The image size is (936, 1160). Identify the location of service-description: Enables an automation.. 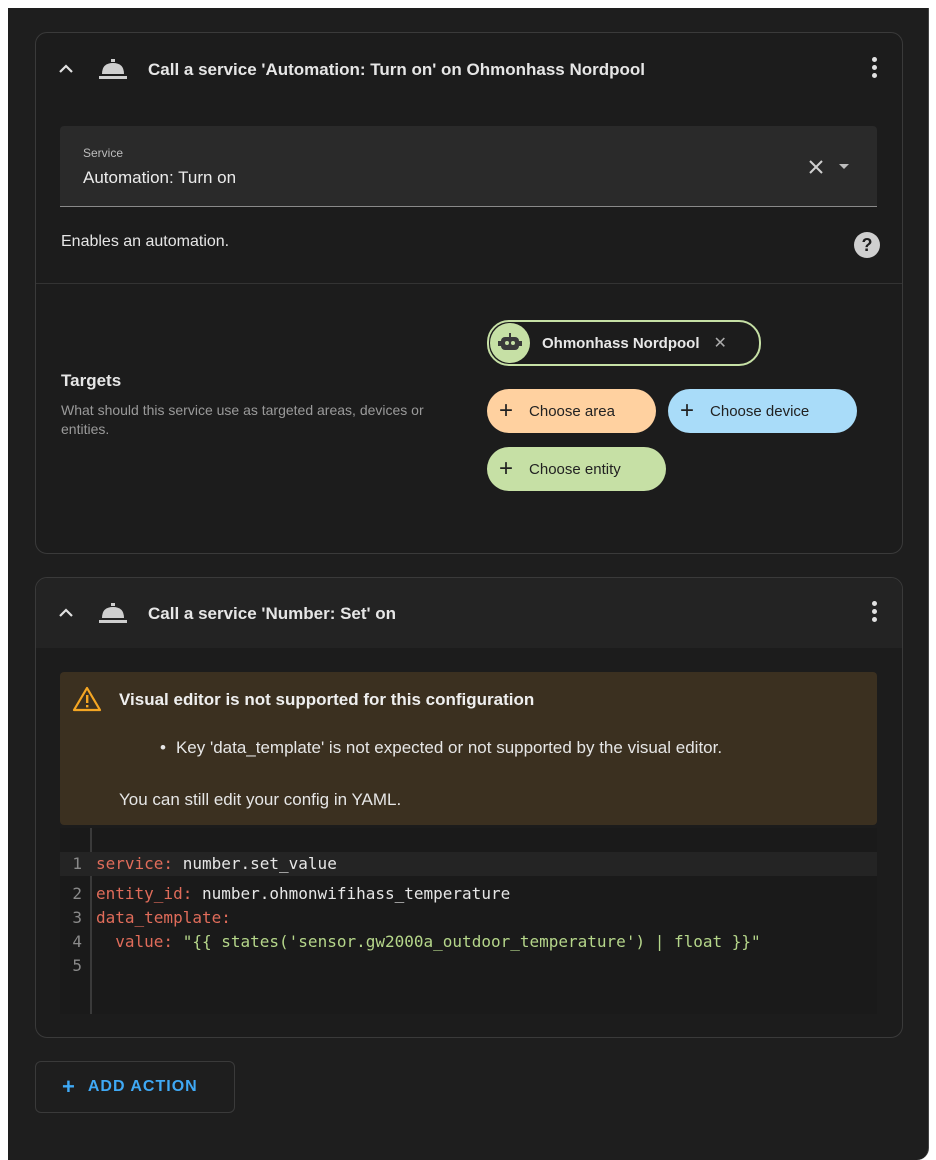
(145, 241).